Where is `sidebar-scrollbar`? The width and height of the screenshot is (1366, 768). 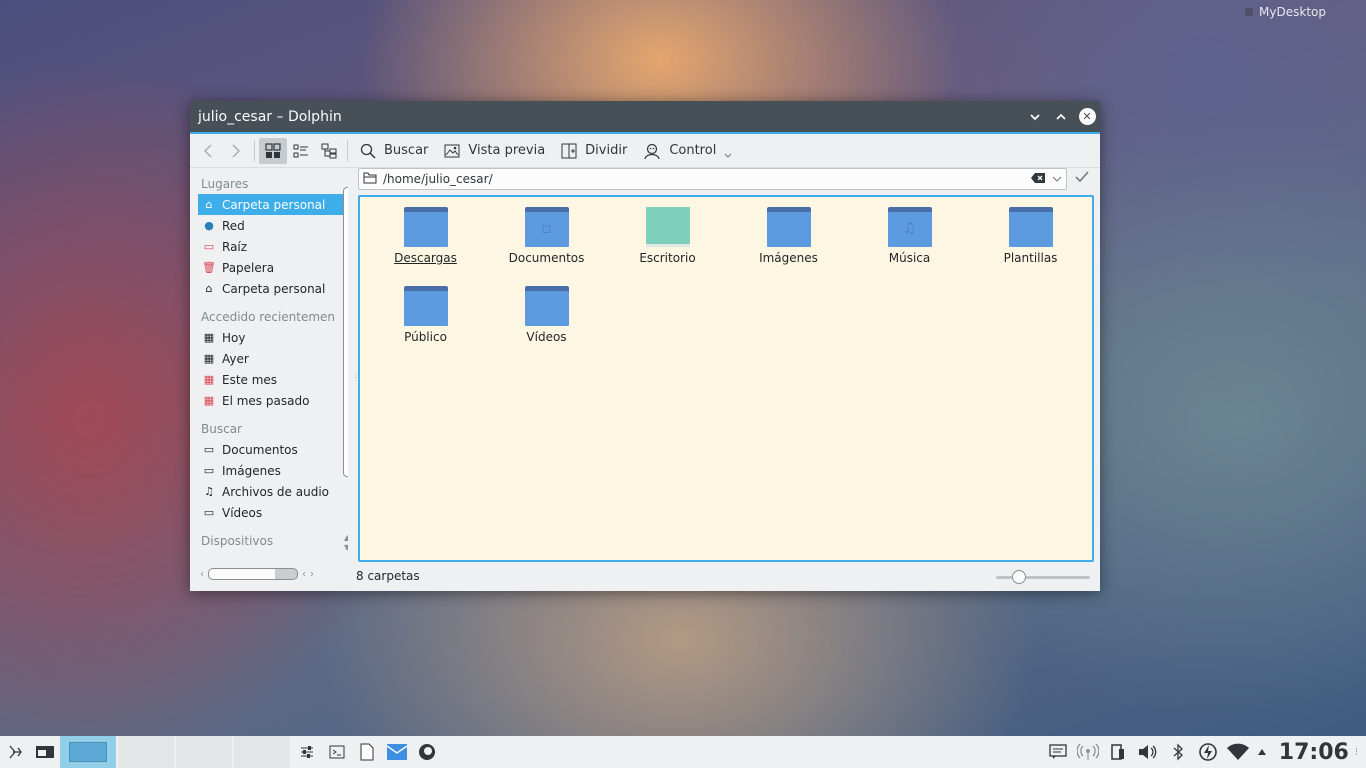
sidebar-scrollbar is located at coordinates (345, 332).